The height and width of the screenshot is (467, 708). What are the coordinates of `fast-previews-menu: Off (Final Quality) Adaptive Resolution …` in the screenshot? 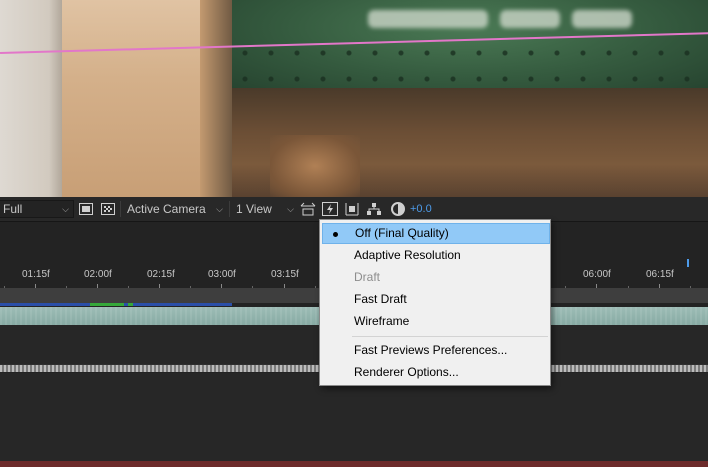 It's located at (435, 302).